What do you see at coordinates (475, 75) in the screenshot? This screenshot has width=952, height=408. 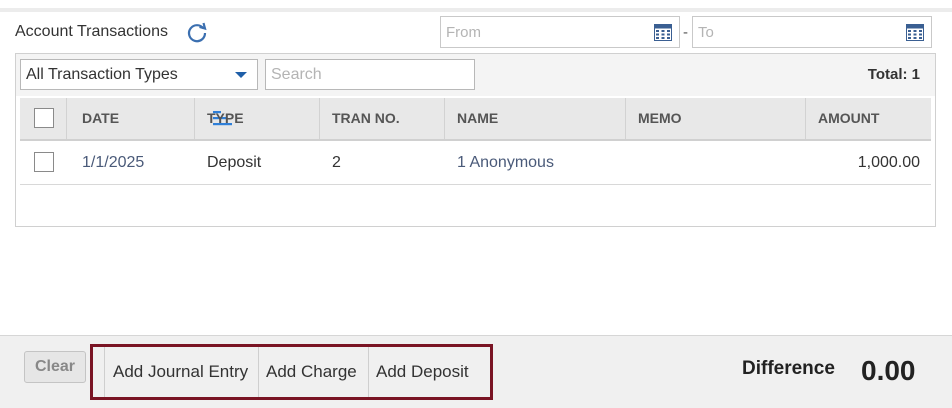 I see `filter-bar: All Transaction Types Search Total: 1` at bounding box center [475, 75].